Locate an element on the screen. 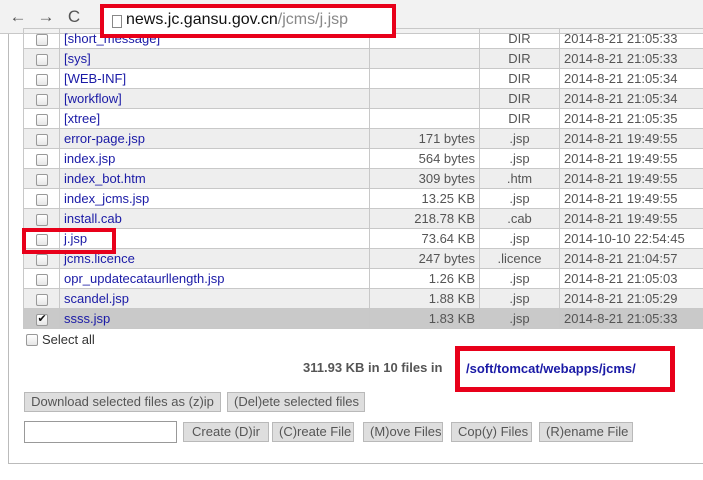 This screenshot has width=703, height=480. file-size: 564 bytes is located at coordinates (424, 158).